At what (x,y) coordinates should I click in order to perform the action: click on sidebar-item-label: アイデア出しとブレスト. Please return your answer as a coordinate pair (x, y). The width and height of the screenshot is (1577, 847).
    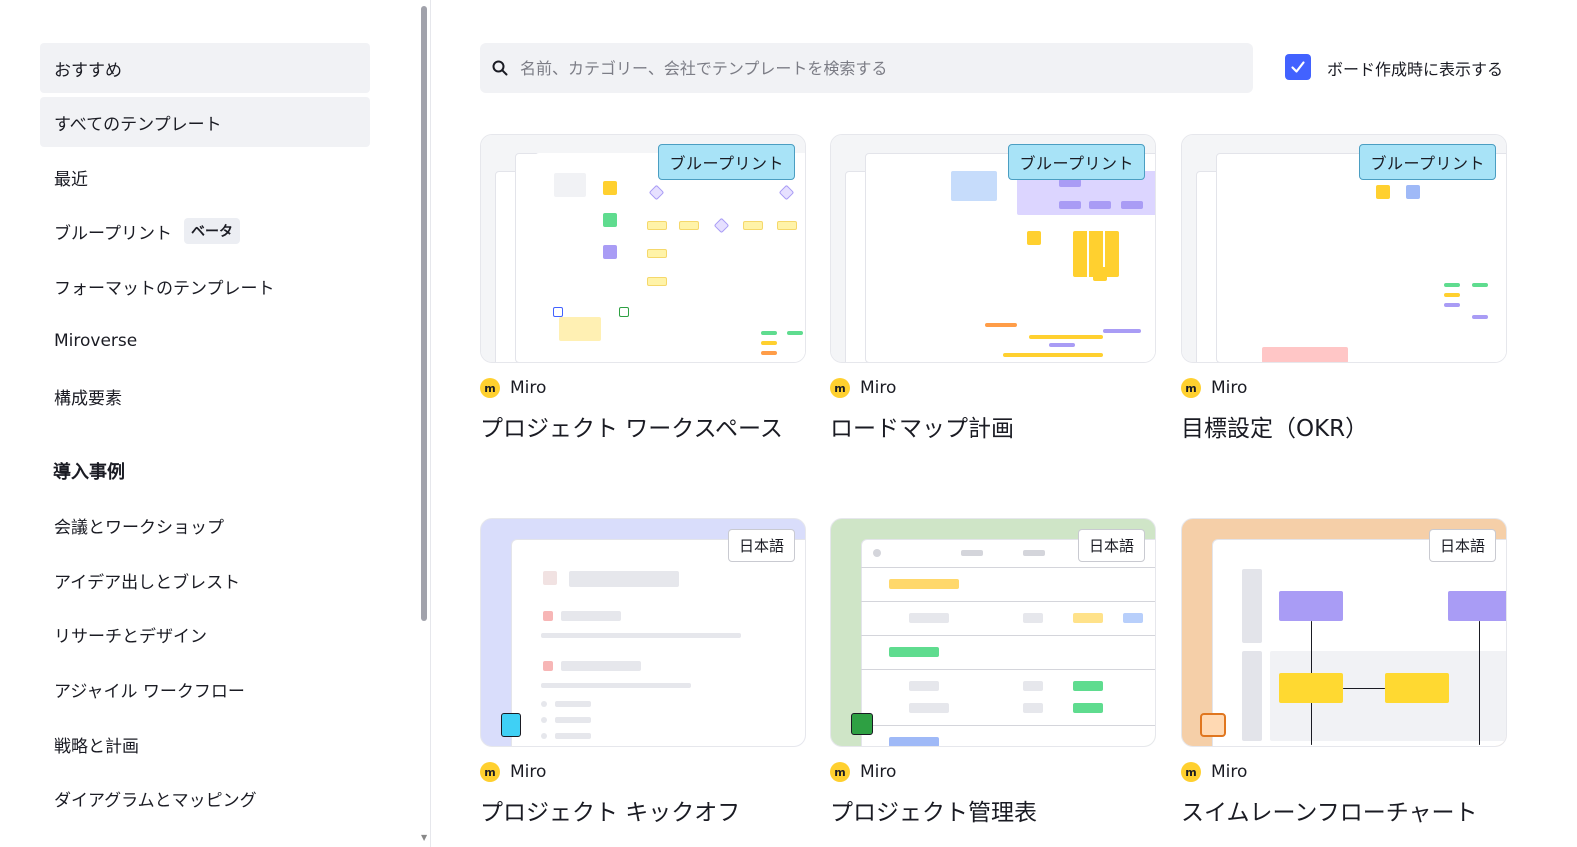
    Looking at the image, I should click on (147, 582).